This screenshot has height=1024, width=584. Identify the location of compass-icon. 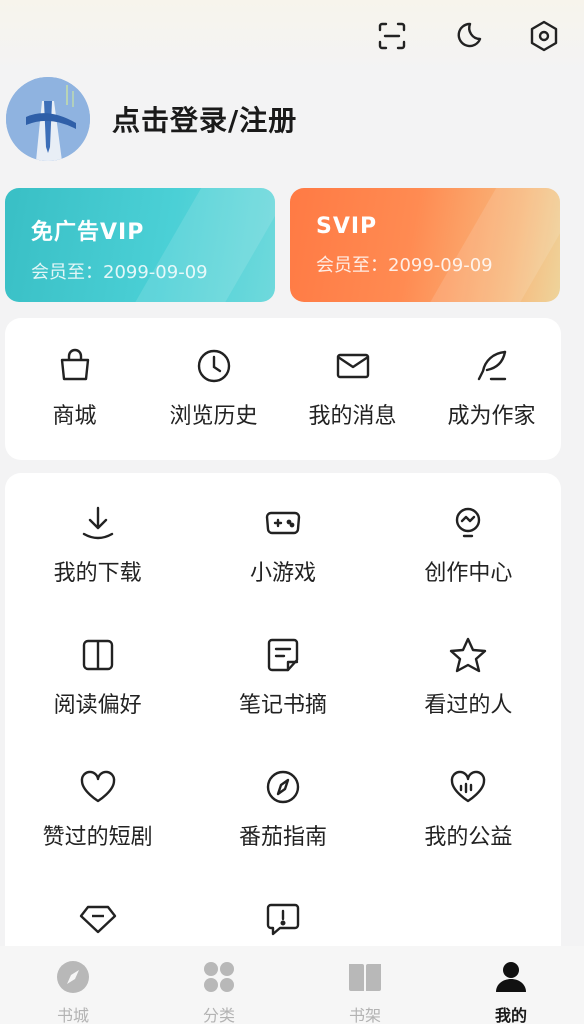
(283, 787).